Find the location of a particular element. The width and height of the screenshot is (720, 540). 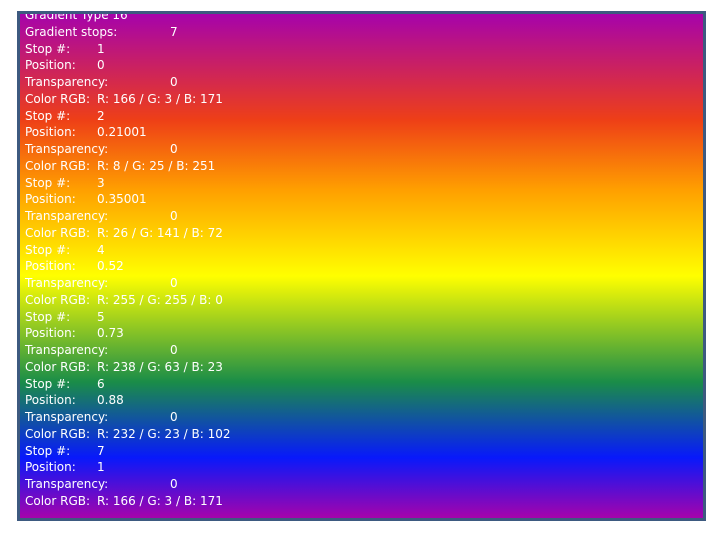

info-label: Gradient stops: is located at coordinates (71, 31).